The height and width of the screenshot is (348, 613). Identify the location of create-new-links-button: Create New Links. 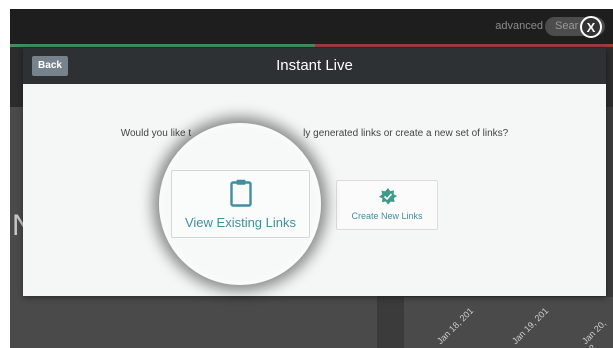
(387, 205).